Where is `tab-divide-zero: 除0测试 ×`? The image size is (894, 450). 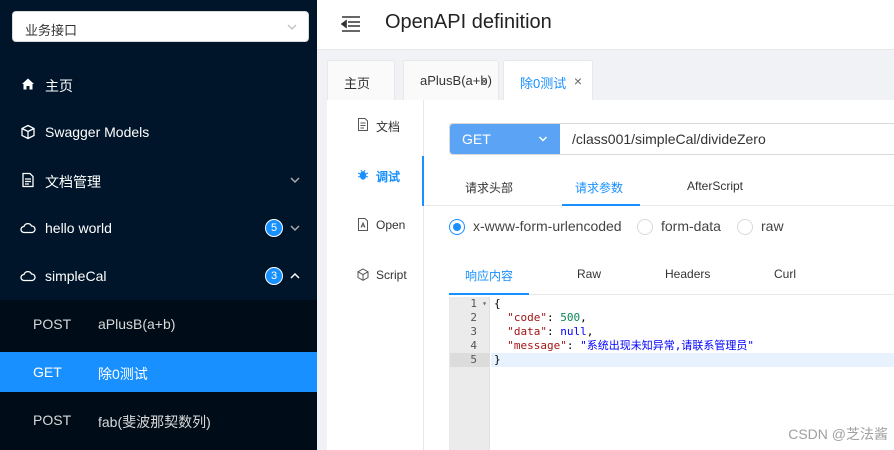 tab-divide-zero: 除0测试 × is located at coordinates (548, 80).